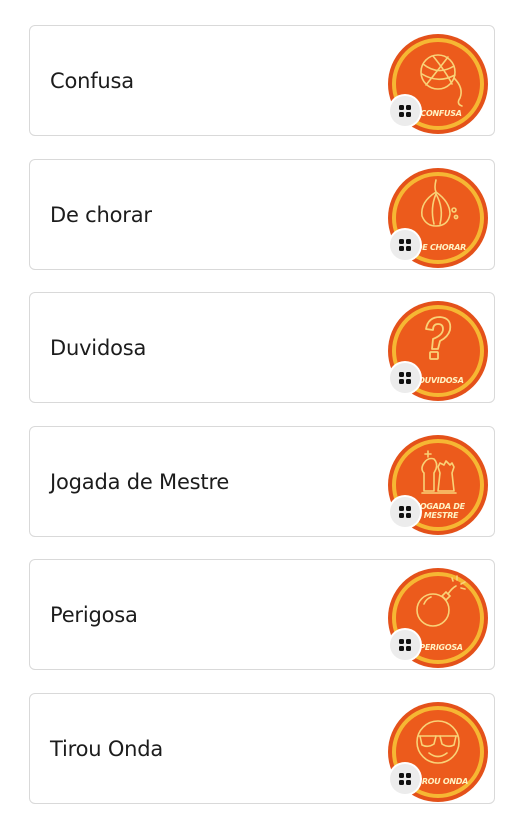 This screenshot has width=526, height=834. Describe the element at coordinates (262, 214) in the screenshot. I see `reaction-card-de-chorar: De chorar DE CHORAR` at that location.